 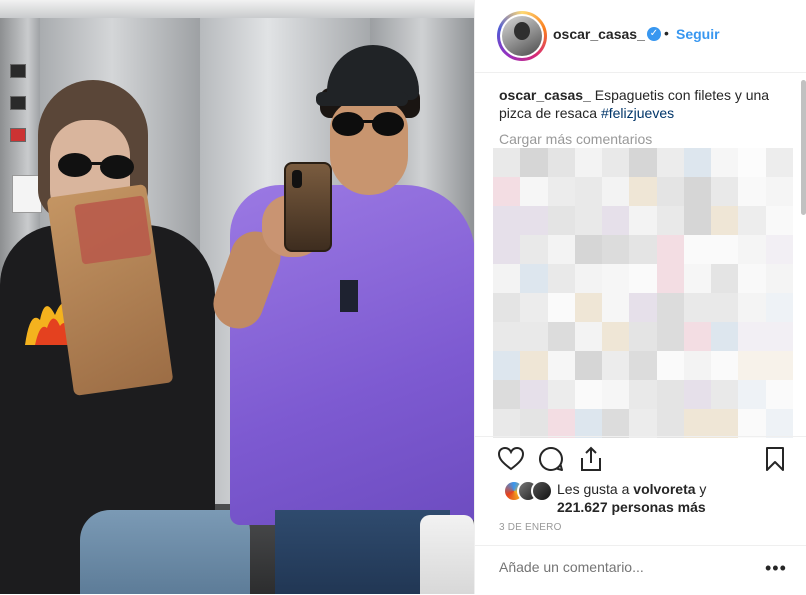 What do you see at coordinates (551, 459) in the screenshot?
I see `comment-icon` at bounding box center [551, 459].